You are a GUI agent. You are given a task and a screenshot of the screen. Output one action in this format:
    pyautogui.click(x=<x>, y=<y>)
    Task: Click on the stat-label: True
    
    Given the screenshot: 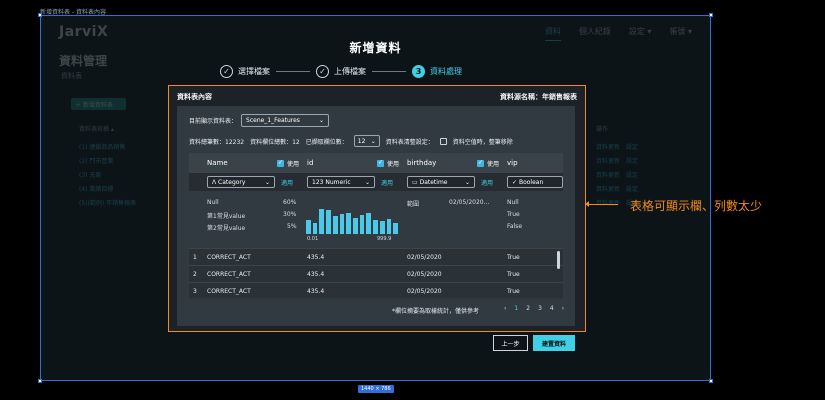 What is the action you would take?
    pyautogui.click(x=513, y=214)
    